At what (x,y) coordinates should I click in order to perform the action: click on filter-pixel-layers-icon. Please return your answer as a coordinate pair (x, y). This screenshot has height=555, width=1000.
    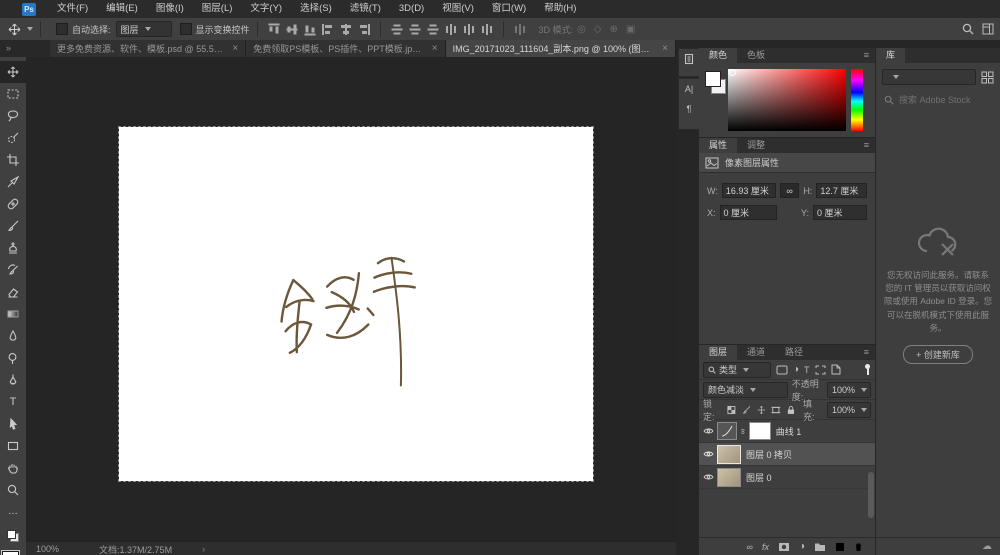
    Looking at the image, I should click on (782, 370).